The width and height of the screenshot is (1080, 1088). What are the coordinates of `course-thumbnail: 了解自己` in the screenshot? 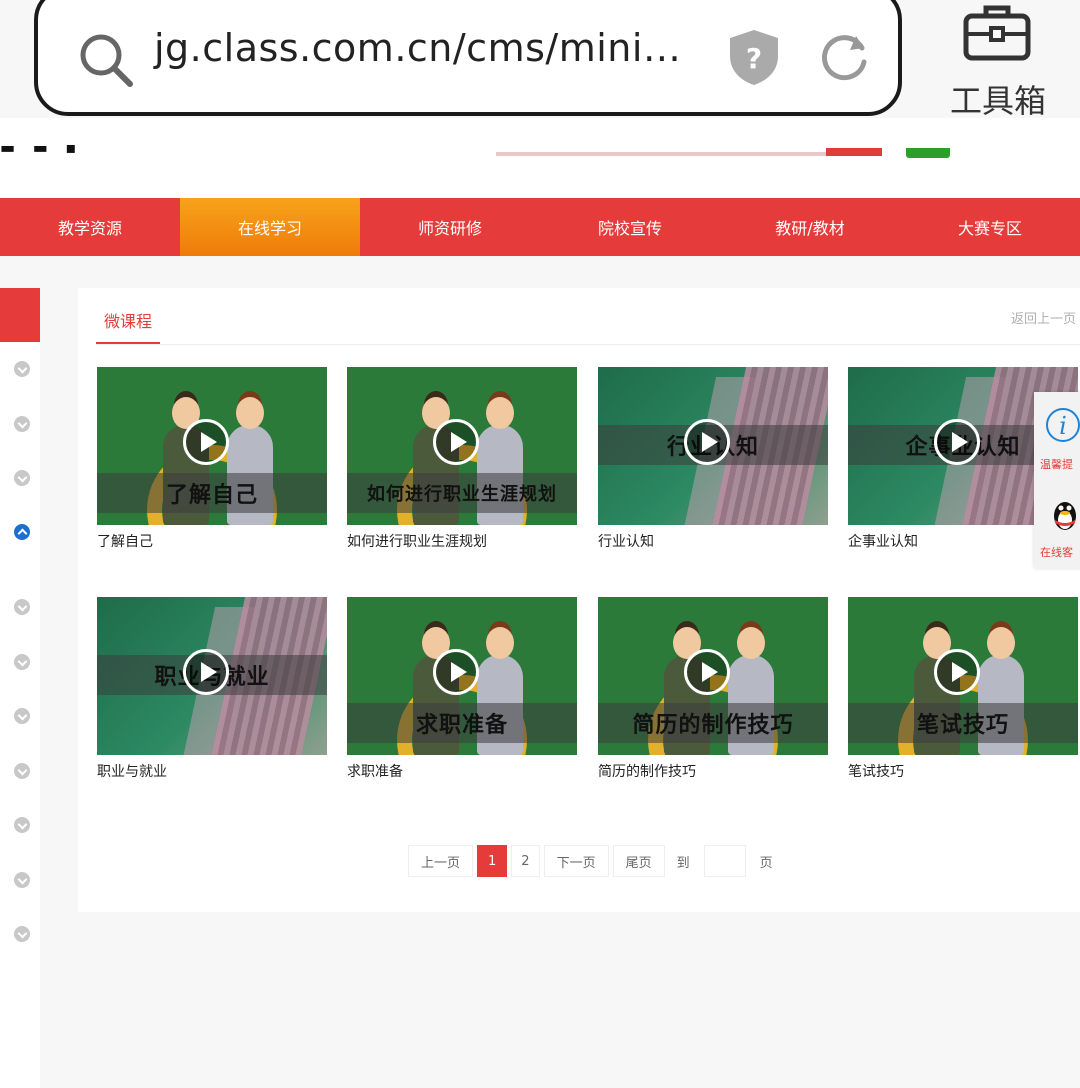 It's located at (212, 446).